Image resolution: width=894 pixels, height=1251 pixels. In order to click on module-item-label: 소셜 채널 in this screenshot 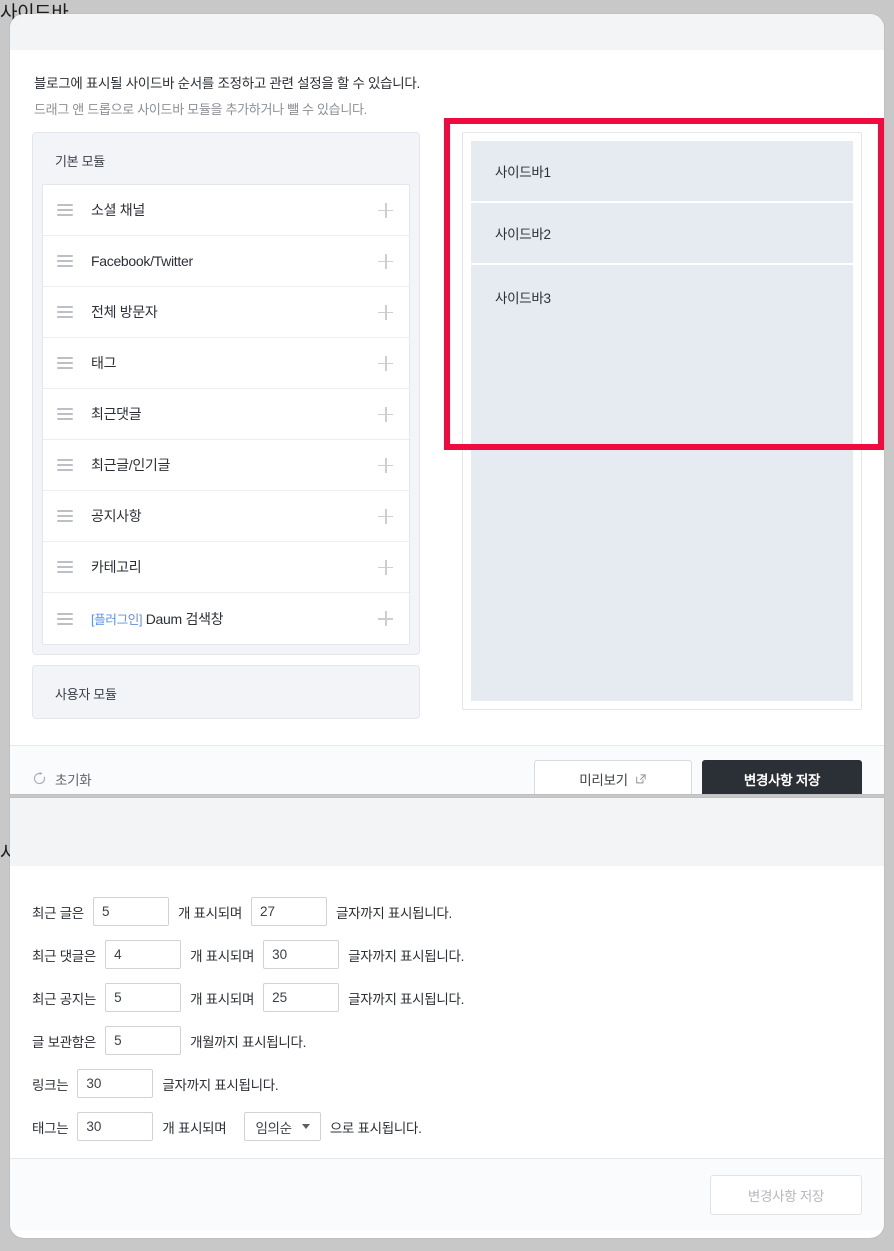, I will do `click(118, 210)`.